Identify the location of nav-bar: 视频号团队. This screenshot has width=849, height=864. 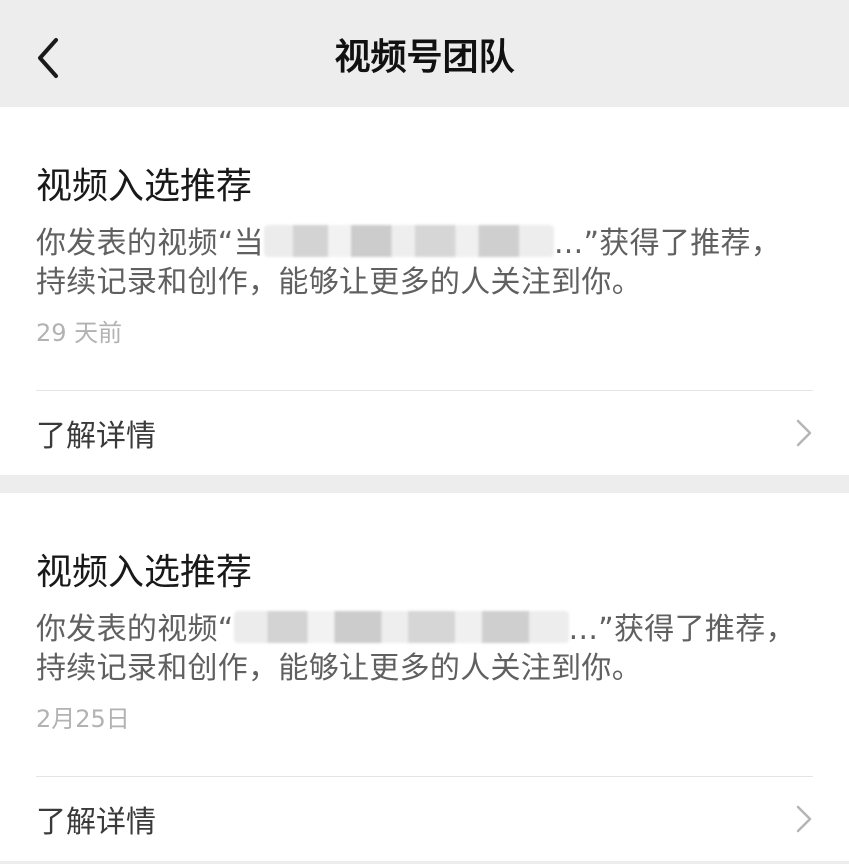
(424, 53).